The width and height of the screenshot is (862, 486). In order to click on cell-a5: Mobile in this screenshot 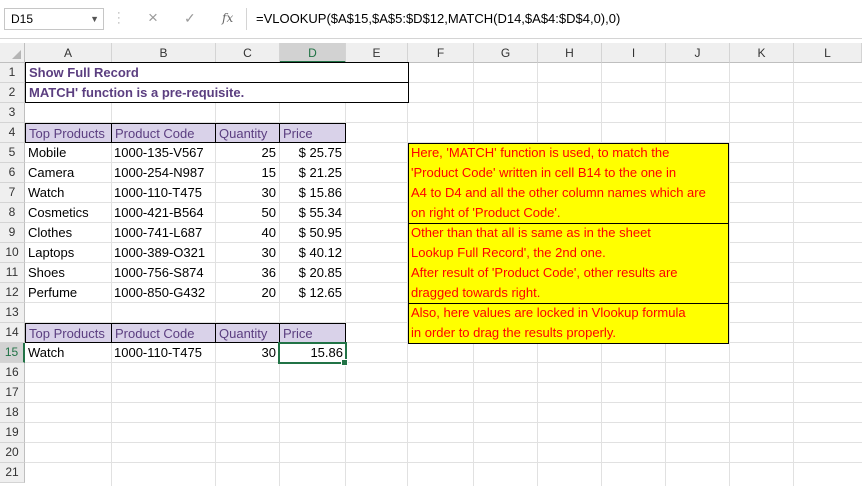, I will do `click(68, 153)`.